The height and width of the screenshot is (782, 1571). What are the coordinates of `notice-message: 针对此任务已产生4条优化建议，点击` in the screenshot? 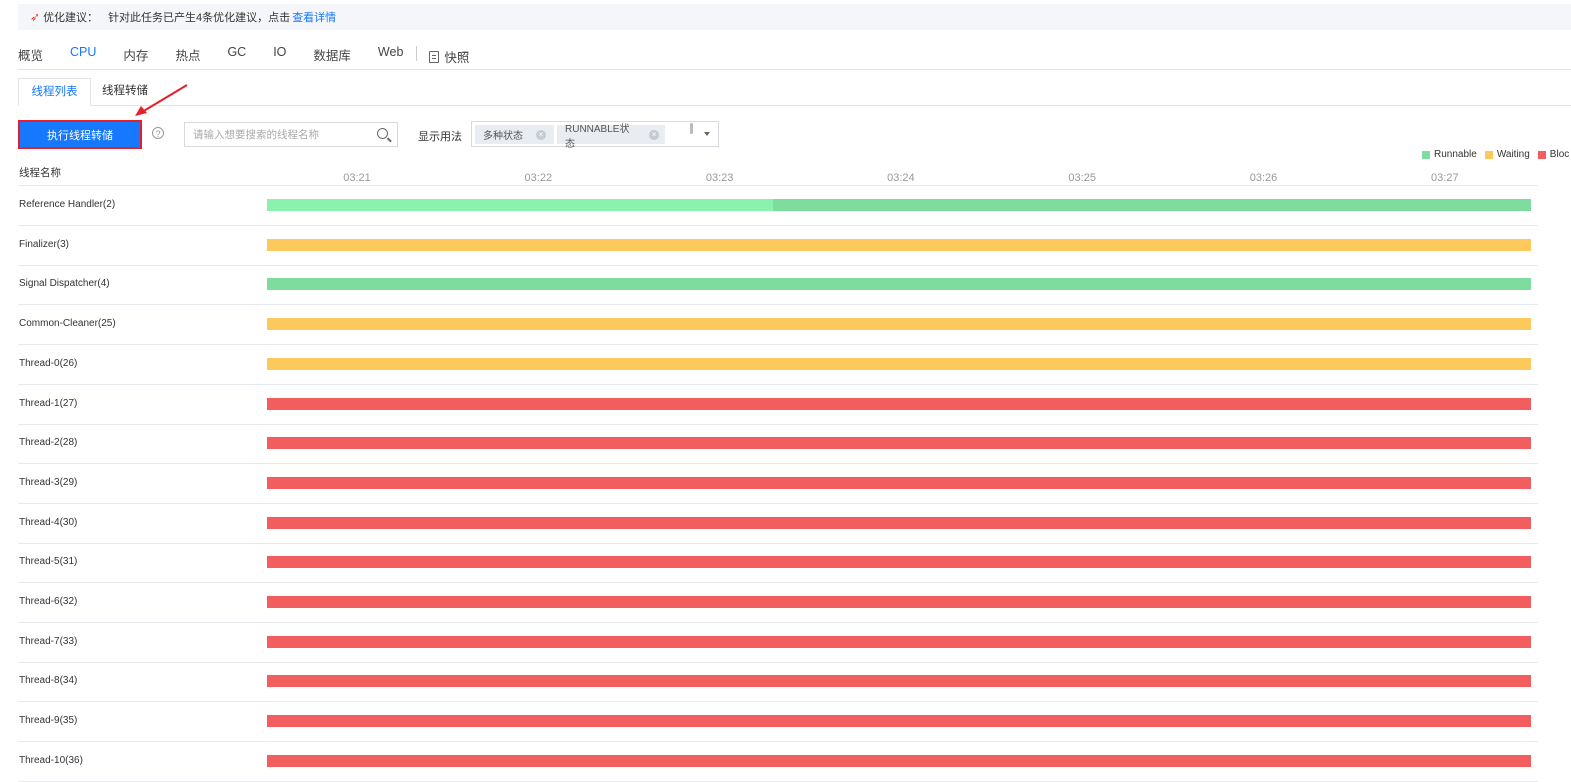 It's located at (199, 18).